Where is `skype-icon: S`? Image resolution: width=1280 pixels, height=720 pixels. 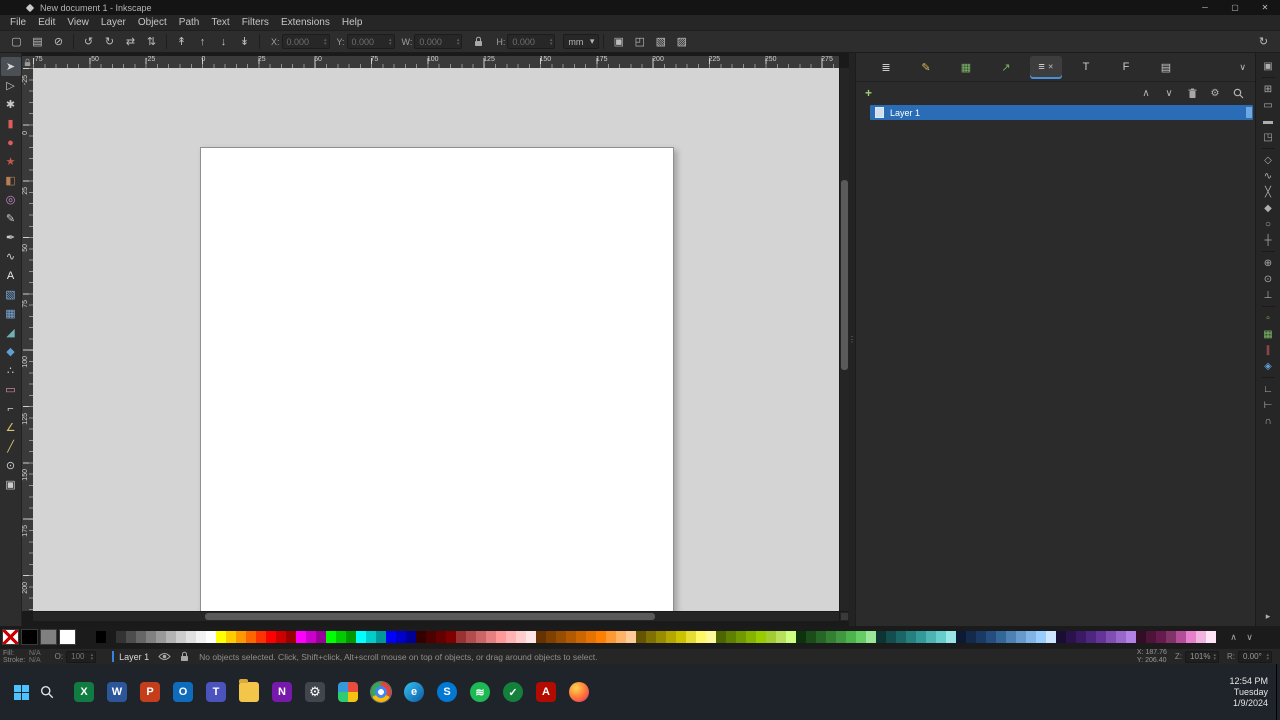 skype-icon: S is located at coordinates (447, 692).